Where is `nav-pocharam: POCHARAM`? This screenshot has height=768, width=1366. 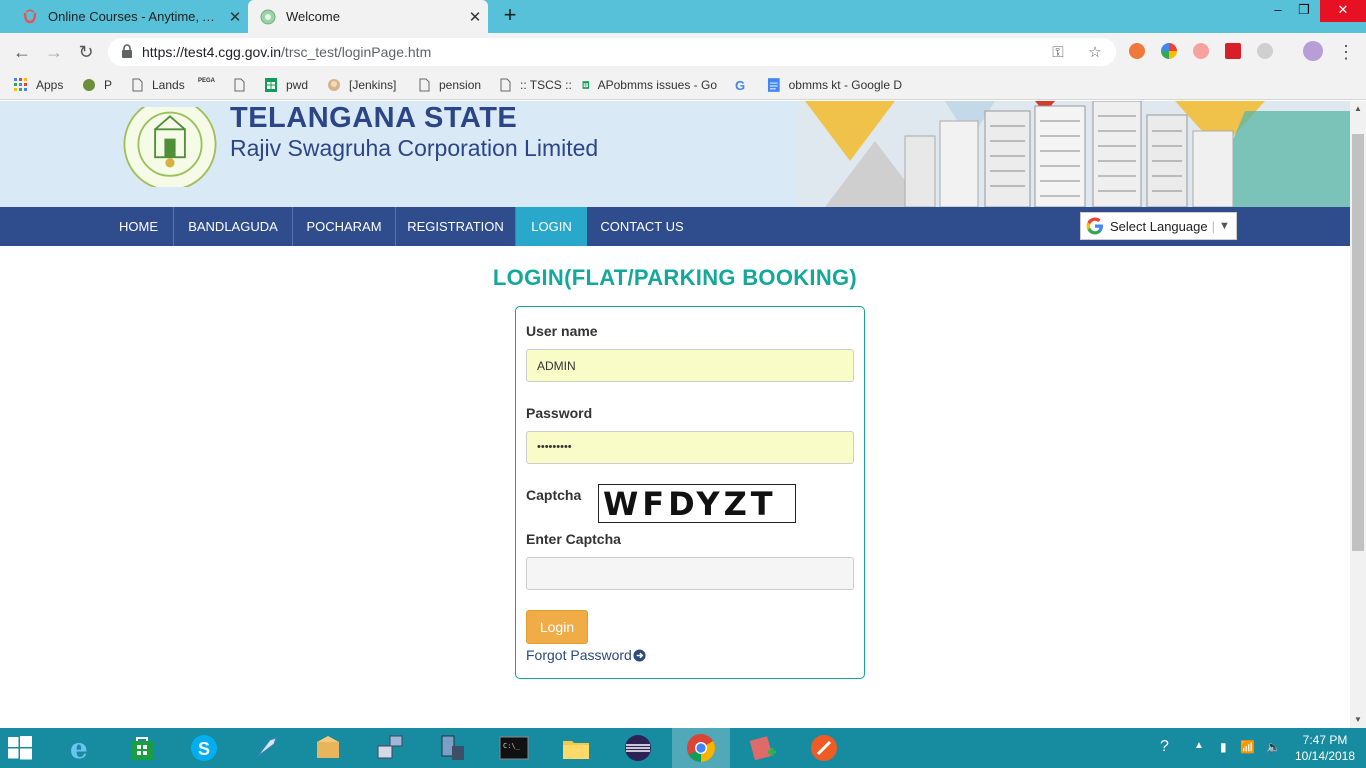
nav-pocharam: POCHARAM is located at coordinates (344, 226).